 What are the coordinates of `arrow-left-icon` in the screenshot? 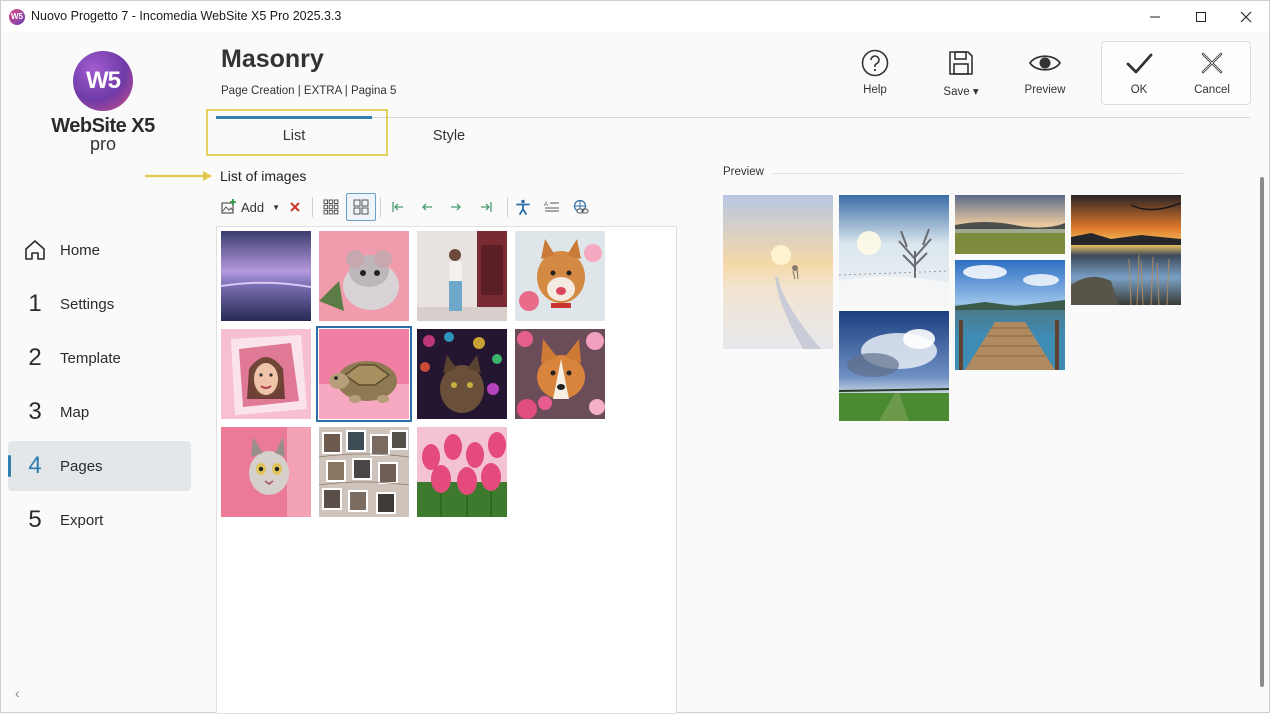 It's located at (427, 207).